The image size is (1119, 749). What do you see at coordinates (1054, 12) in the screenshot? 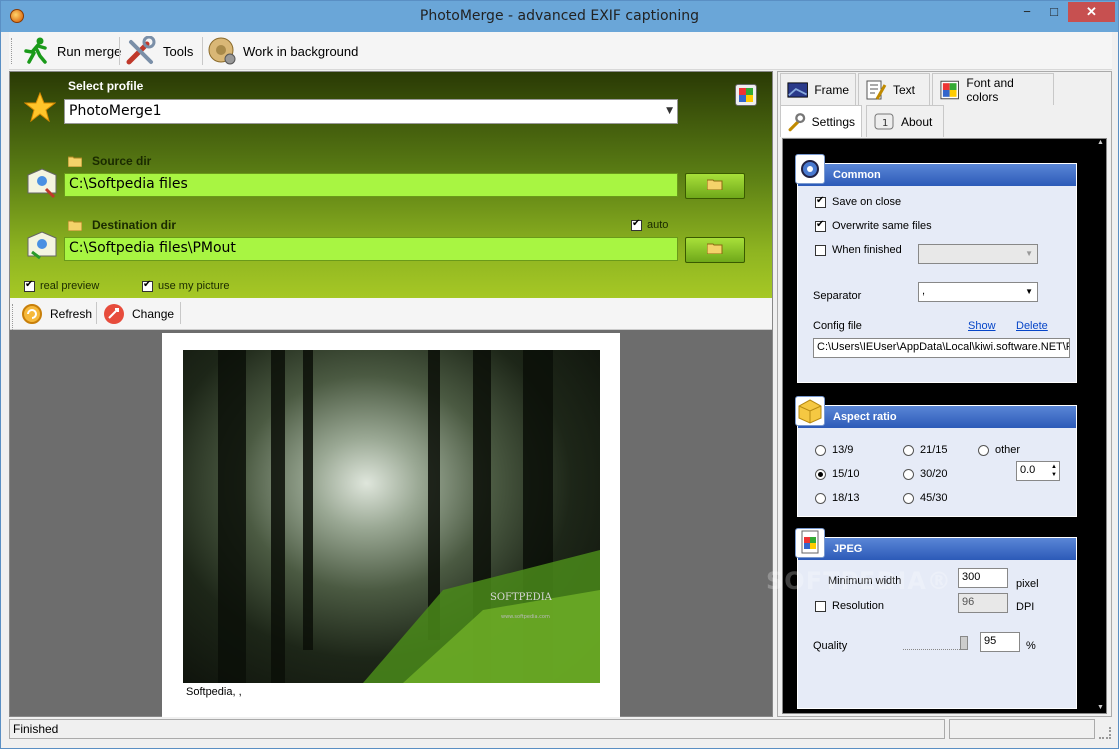
I see `maximize-button: □` at bounding box center [1054, 12].